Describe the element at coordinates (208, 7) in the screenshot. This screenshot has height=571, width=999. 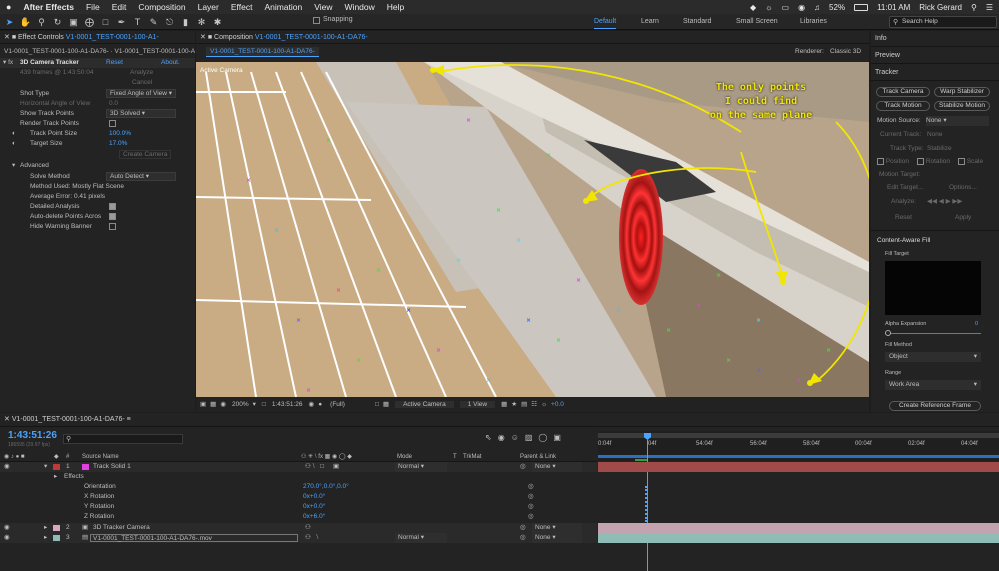
I see `menu-layer: Layer` at that location.